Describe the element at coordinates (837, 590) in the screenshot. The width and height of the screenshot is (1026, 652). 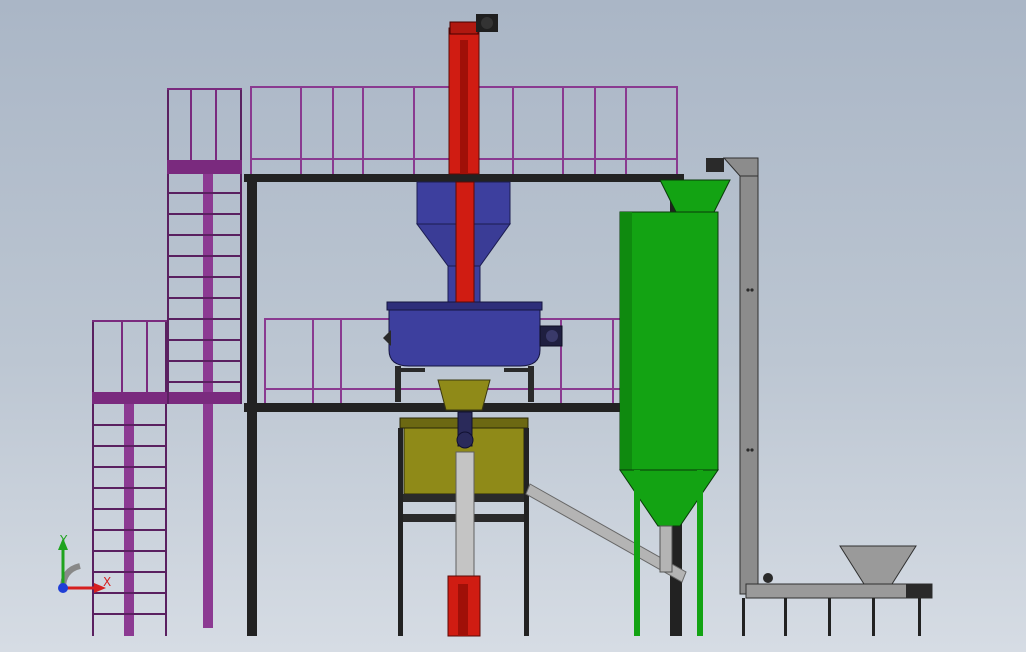
I see `belt-conveyor` at that location.